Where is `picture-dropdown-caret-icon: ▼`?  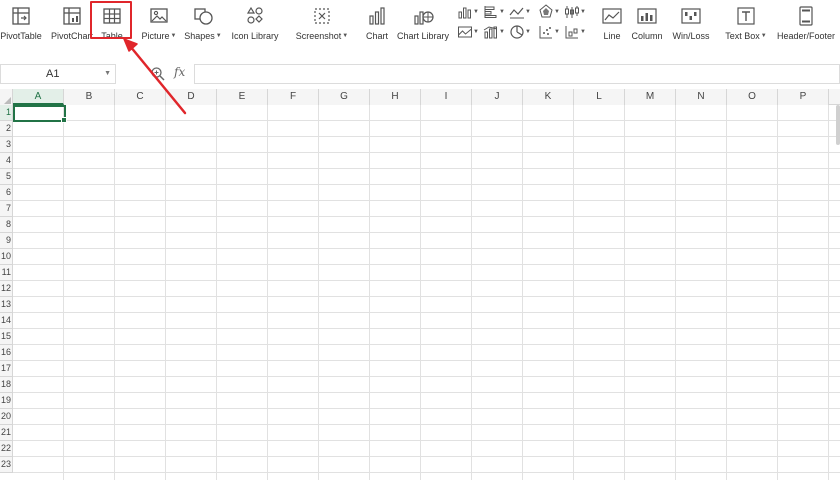
picture-dropdown-caret-icon: ▼ is located at coordinates (174, 36).